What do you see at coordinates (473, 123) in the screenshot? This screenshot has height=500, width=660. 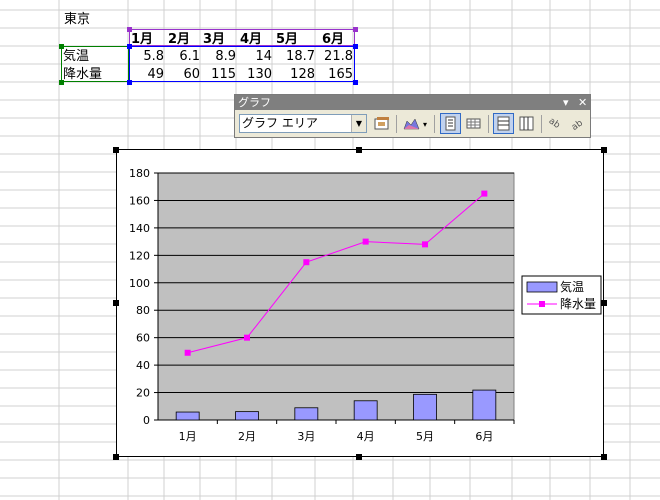 I see `data-table-icon` at bounding box center [473, 123].